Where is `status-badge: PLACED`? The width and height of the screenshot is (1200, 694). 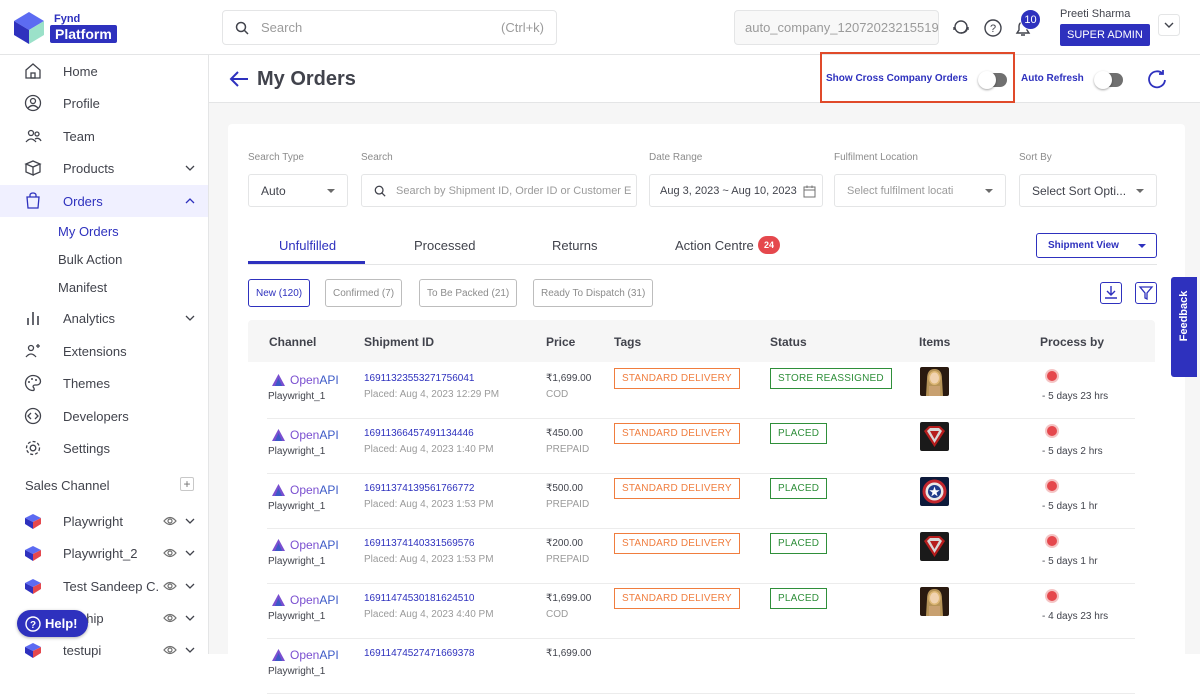 status-badge: PLACED is located at coordinates (799, 543).